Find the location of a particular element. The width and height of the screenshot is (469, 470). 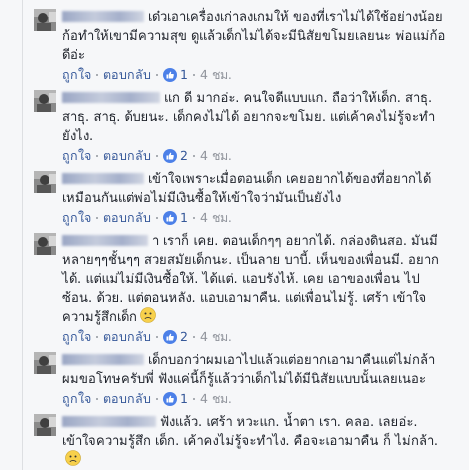

comment-text: เข้าใจเพราะเมื่อตอนเด็ก เคยอยากได้ของที่อยากได้เหมือนกันแต่พ่อไม่มีเงินซื้อให้เข้าใจว่ามันเป็นยังไง is located at coordinates (254, 189).